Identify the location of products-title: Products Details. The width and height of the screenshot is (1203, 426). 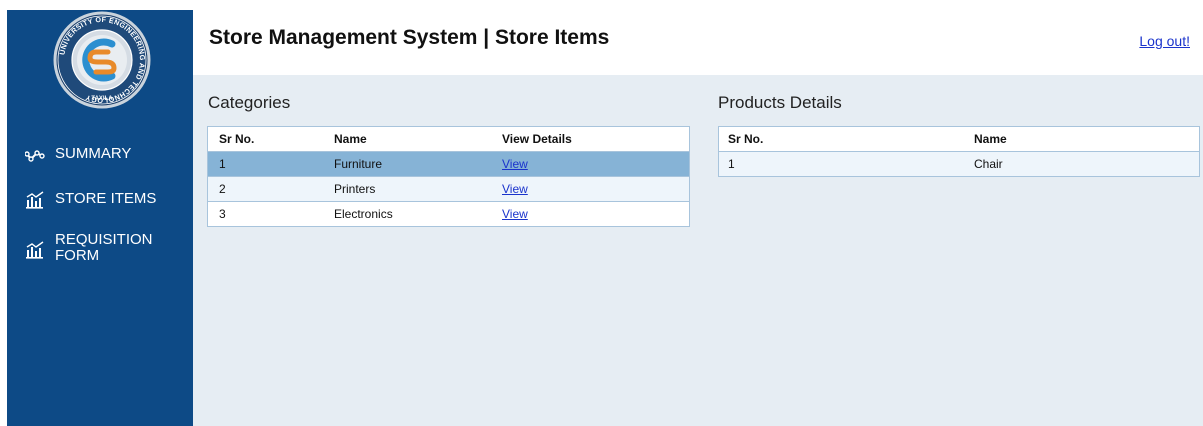
(780, 102).